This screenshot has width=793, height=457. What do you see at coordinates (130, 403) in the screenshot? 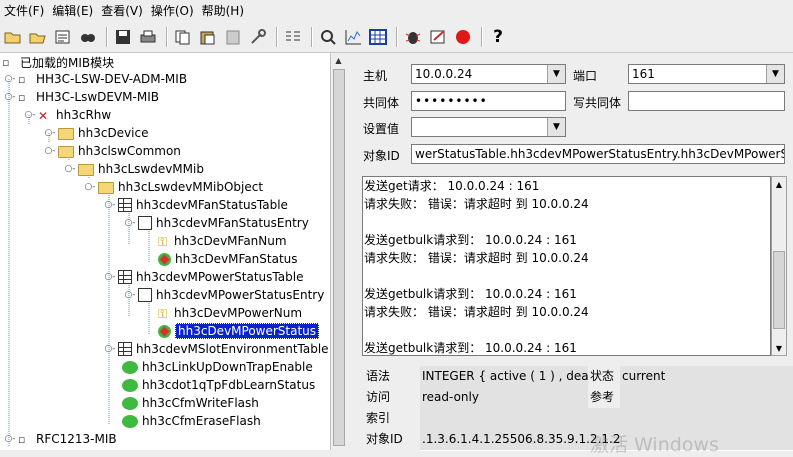
I see `scalar-object-icon` at bounding box center [130, 403].